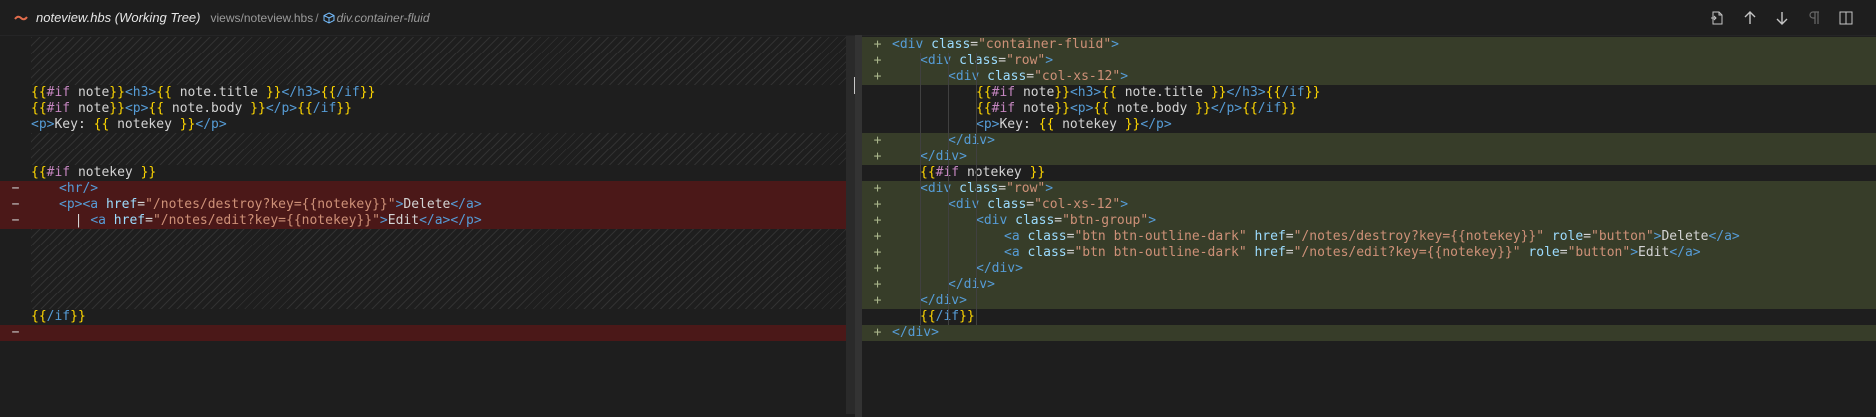 This screenshot has height=417, width=1876. What do you see at coordinates (1750, 17) in the screenshot?
I see `previous-change-icon` at bounding box center [1750, 17].